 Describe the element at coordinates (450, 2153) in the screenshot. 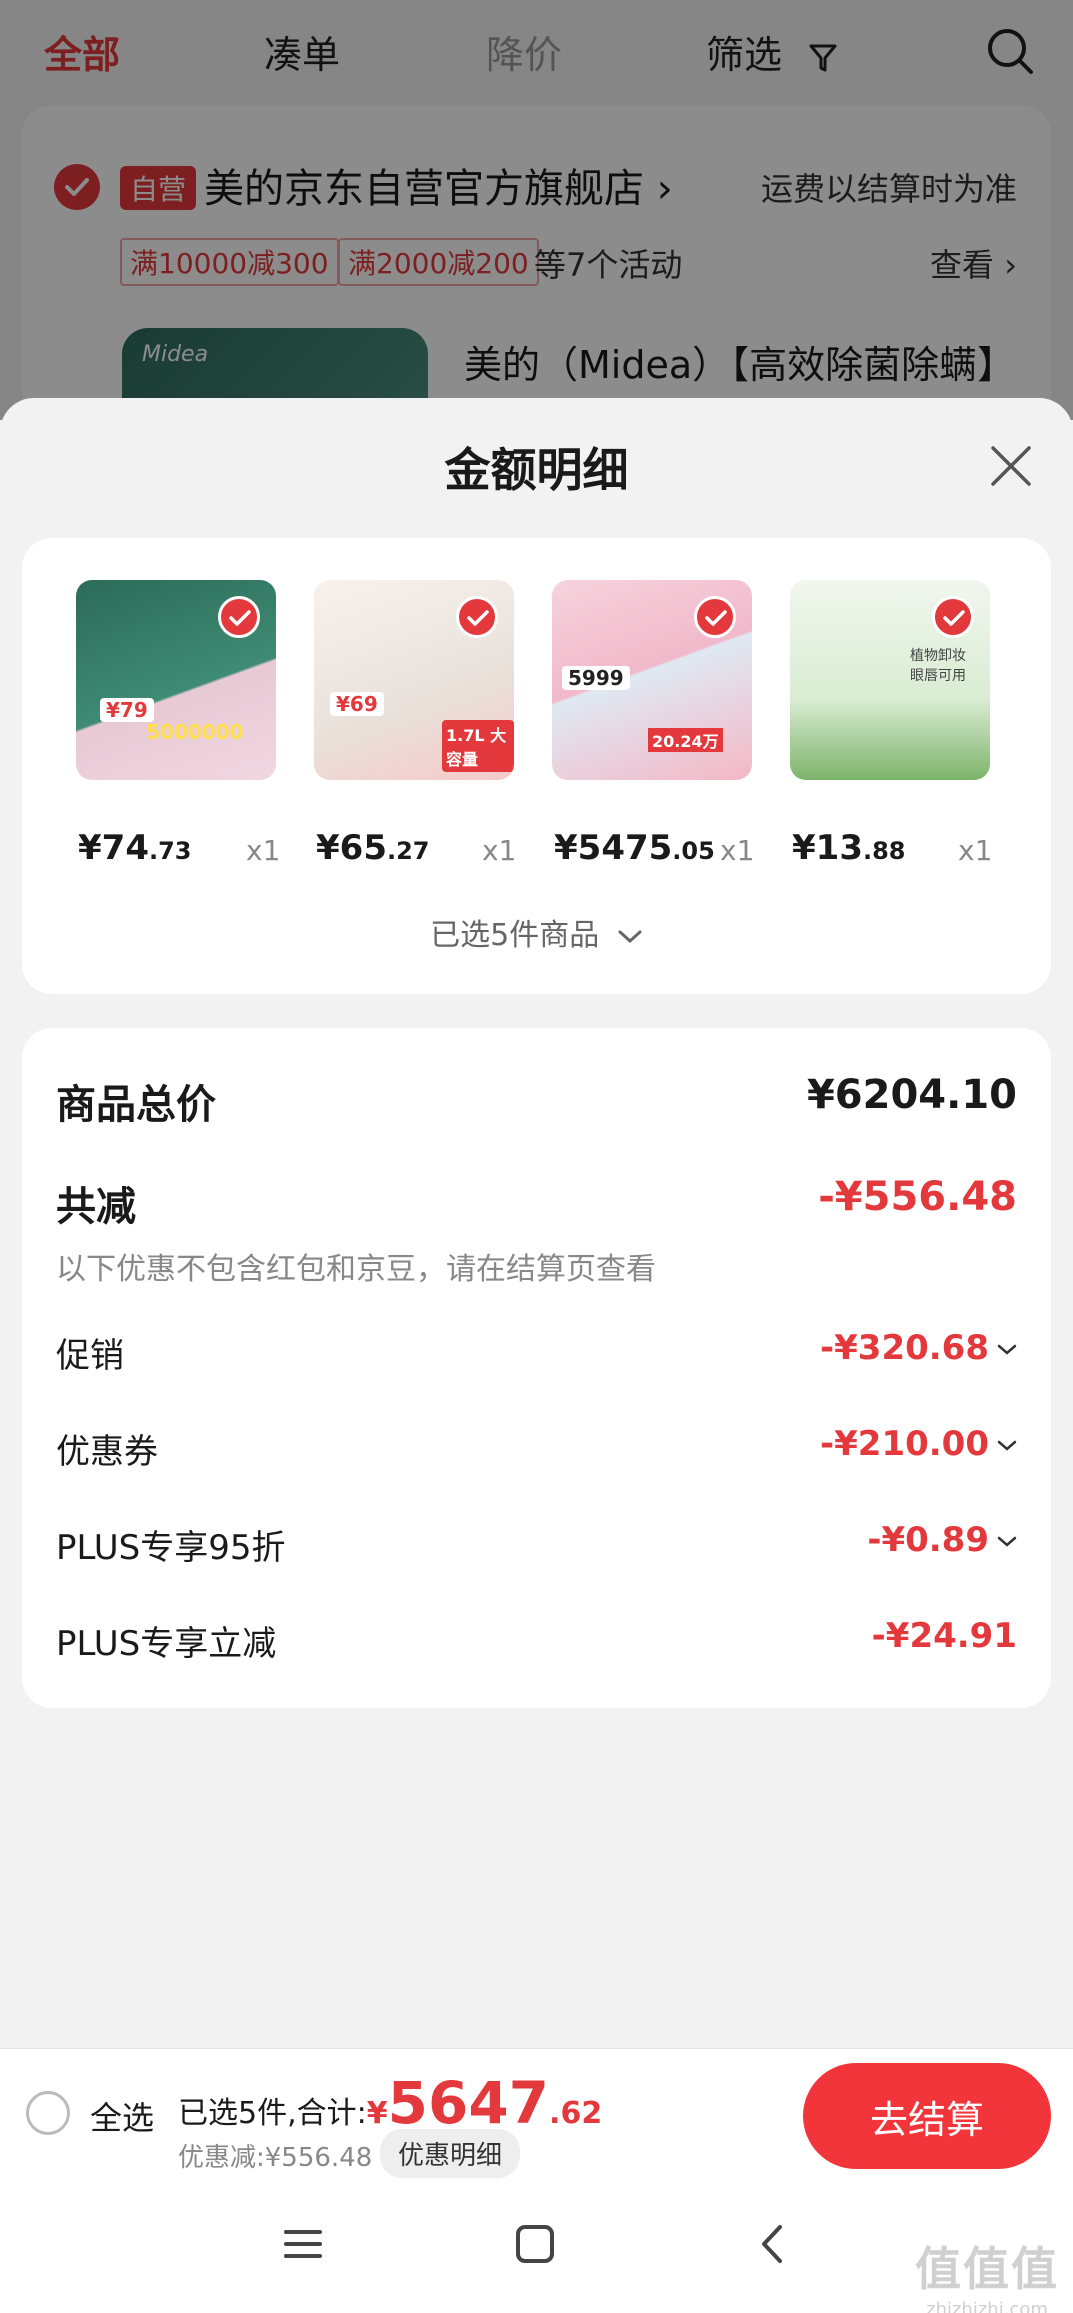

I see `discount-detail-button: 优惠明细` at that location.